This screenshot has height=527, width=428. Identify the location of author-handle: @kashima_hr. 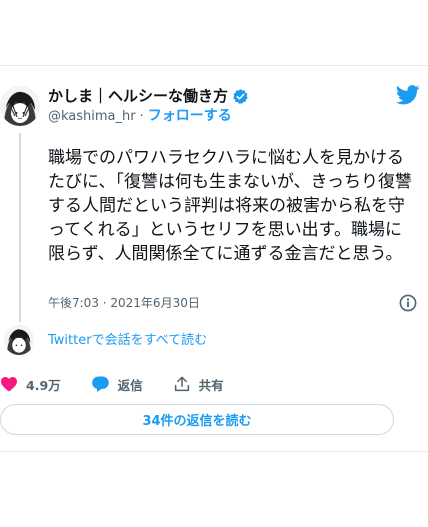
(92, 116).